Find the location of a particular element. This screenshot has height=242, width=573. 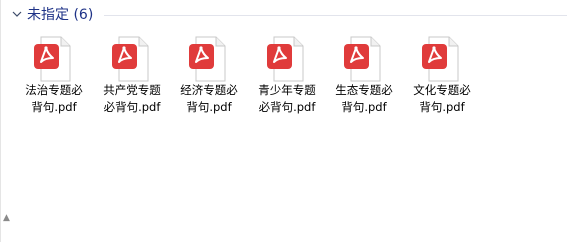

file-name-line-1: 法治专题必 is located at coordinates (54, 90).